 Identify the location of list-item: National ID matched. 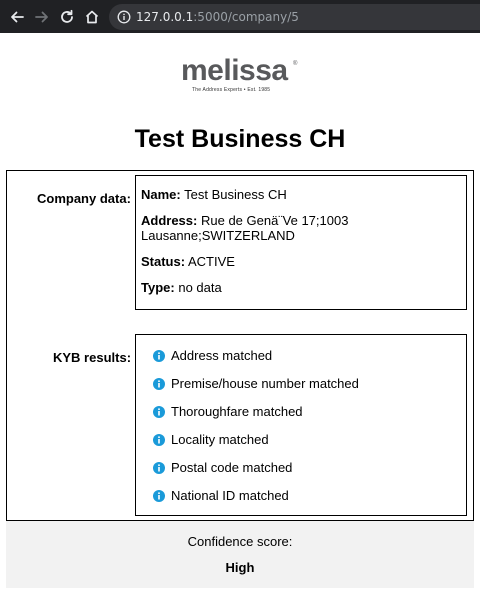
(221, 495).